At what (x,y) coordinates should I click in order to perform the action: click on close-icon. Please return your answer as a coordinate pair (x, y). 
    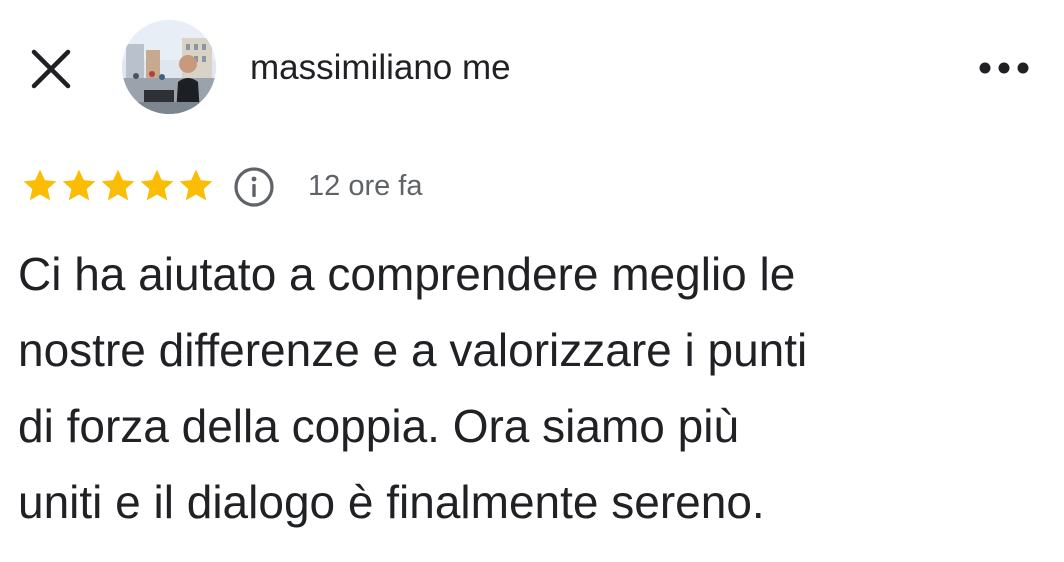
    Looking at the image, I should click on (51, 69).